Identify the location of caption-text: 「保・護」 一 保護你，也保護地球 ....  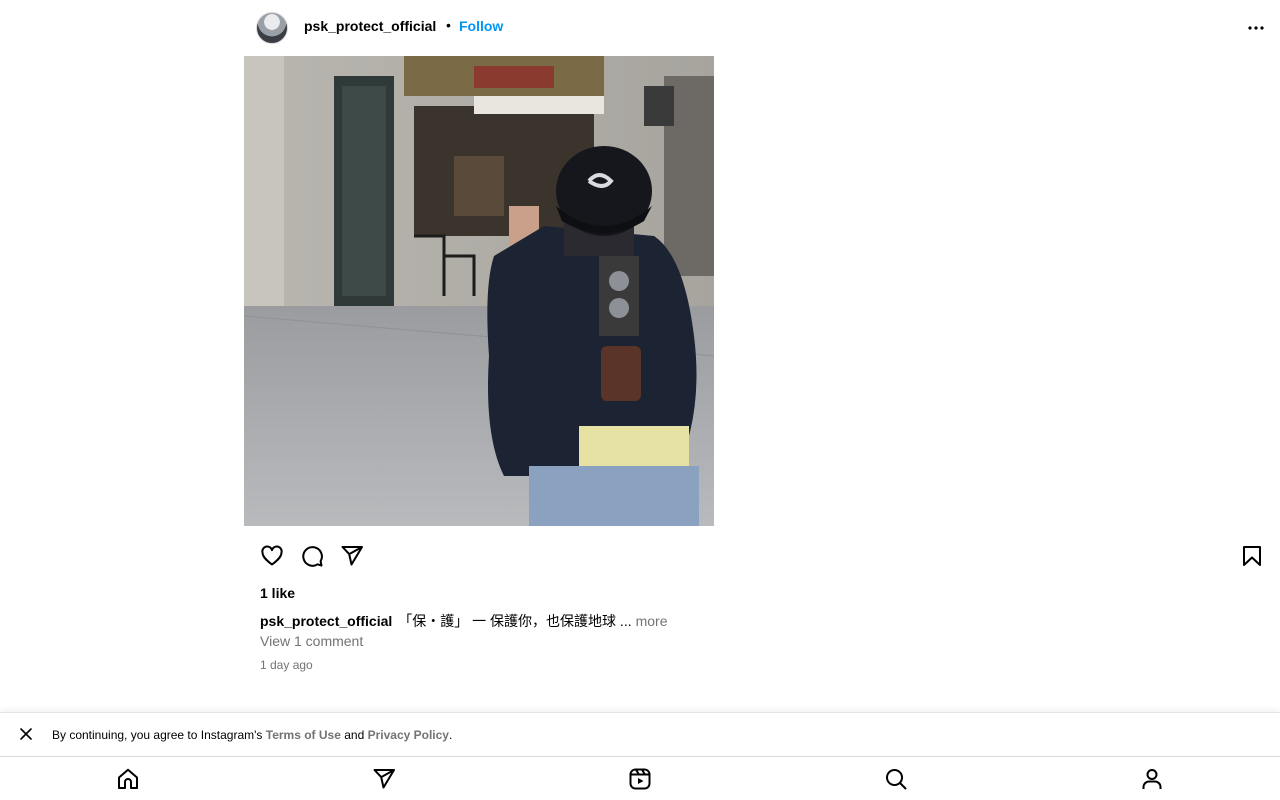
(515, 621).